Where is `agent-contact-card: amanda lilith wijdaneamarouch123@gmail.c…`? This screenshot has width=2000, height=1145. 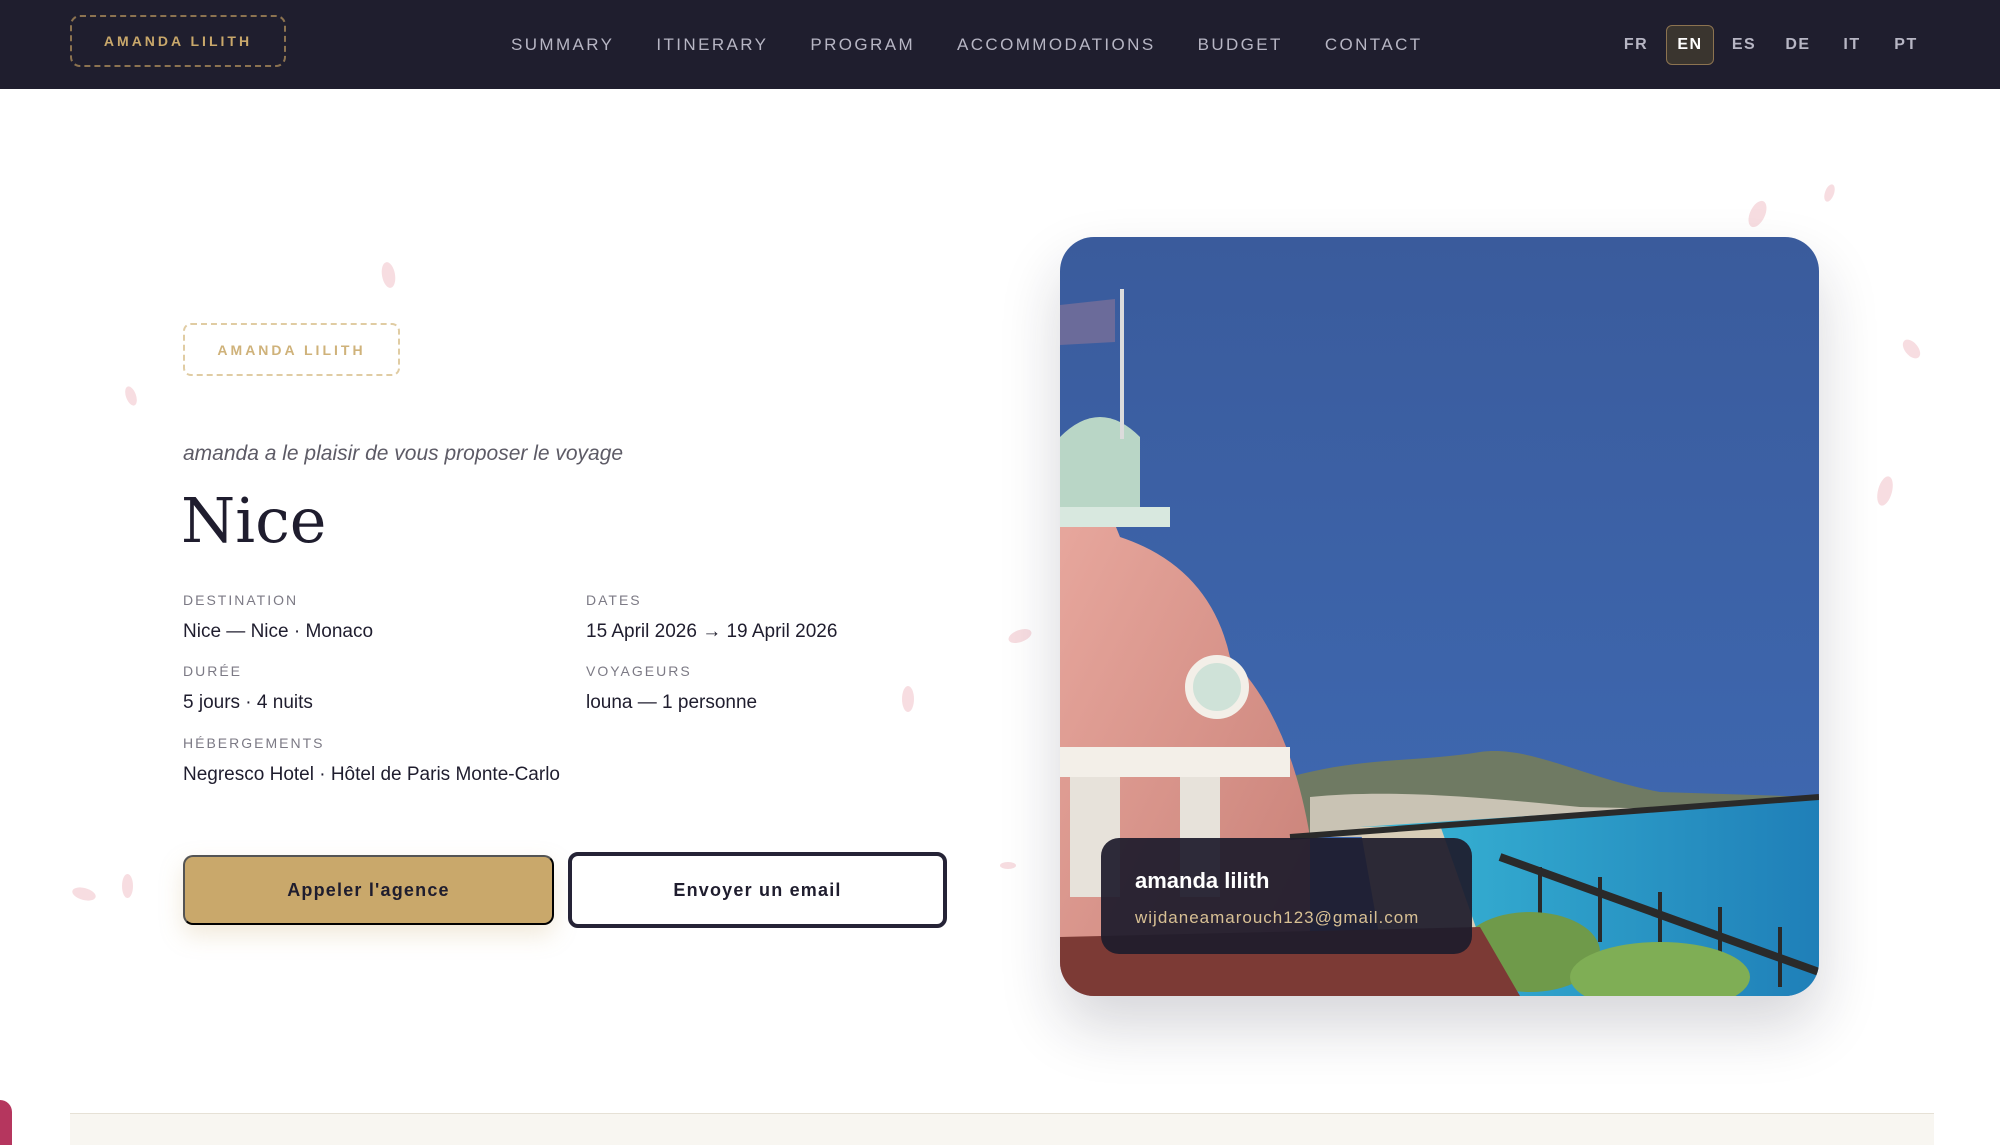 agent-contact-card: amanda lilith wijdaneamarouch123@gmail.c… is located at coordinates (1286, 896).